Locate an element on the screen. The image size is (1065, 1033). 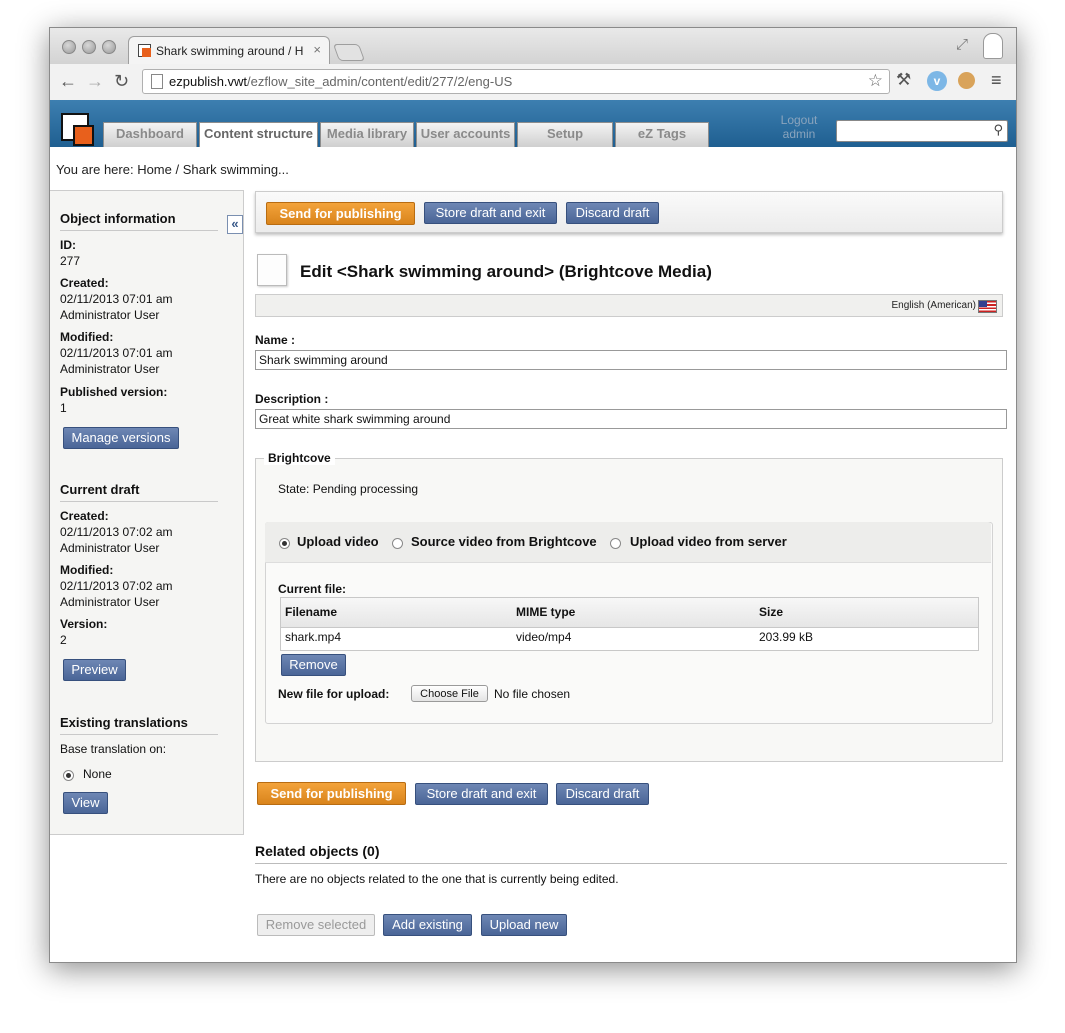
tab-dashboard: Dashboard is located at coordinates (150, 134).